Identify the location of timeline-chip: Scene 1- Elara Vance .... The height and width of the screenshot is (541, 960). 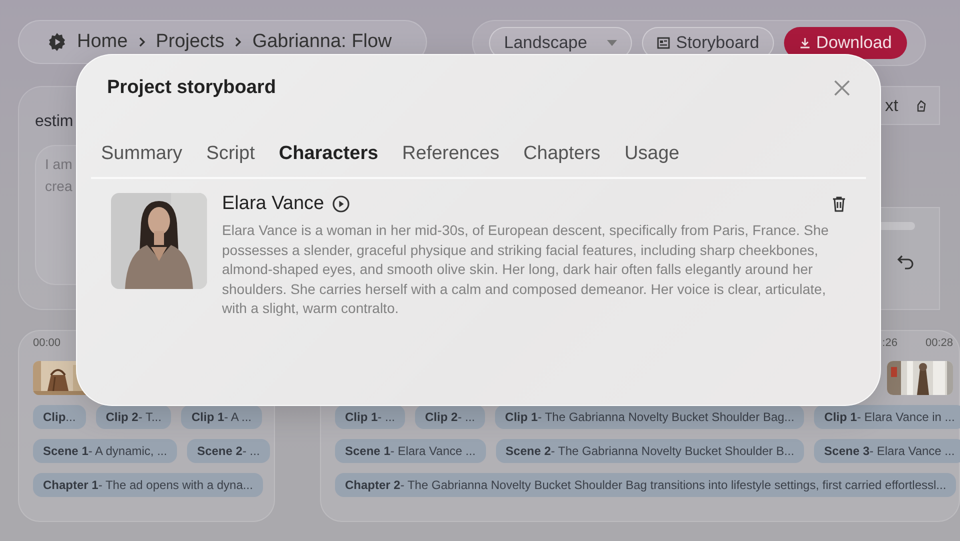
(410, 451).